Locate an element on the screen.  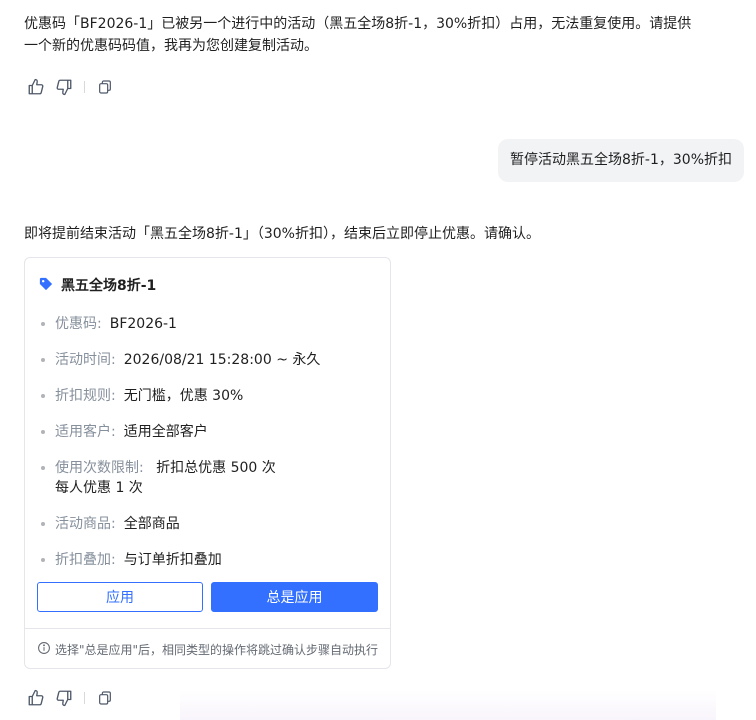
field-row-usage-limit: 使用次数限制: 折扣总优惠 500 次 每人优惠 1 次 is located at coordinates (157, 478).